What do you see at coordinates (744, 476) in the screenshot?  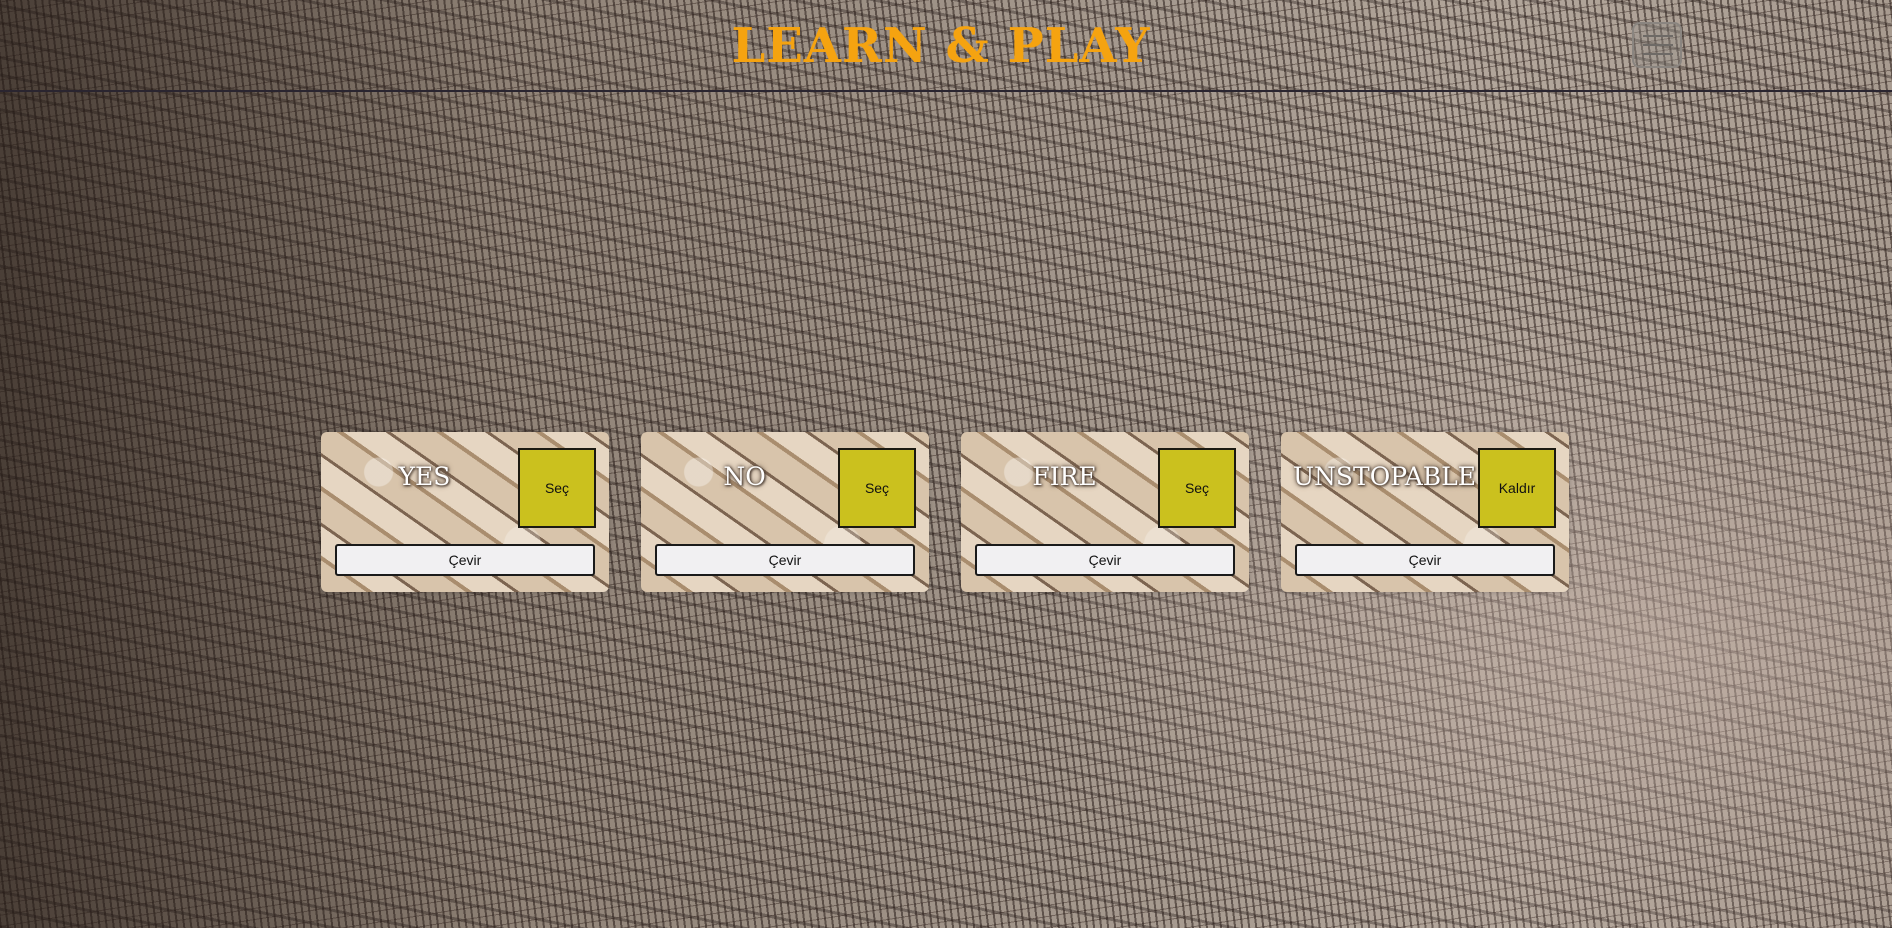 I see `card-word: NO` at bounding box center [744, 476].